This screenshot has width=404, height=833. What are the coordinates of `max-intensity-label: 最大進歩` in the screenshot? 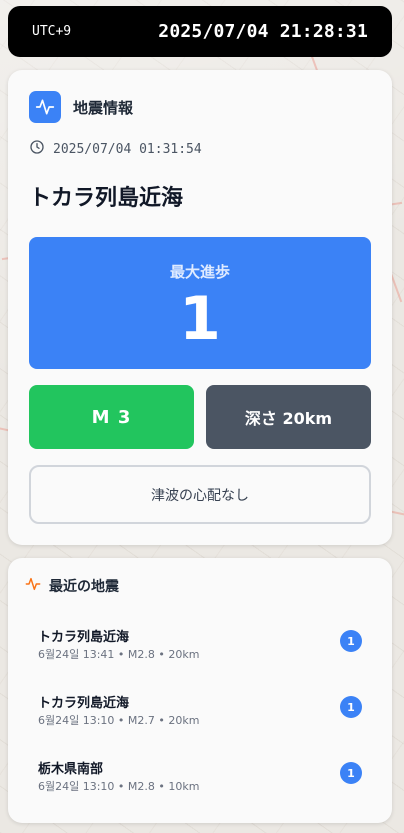 It's located at (199, 272).